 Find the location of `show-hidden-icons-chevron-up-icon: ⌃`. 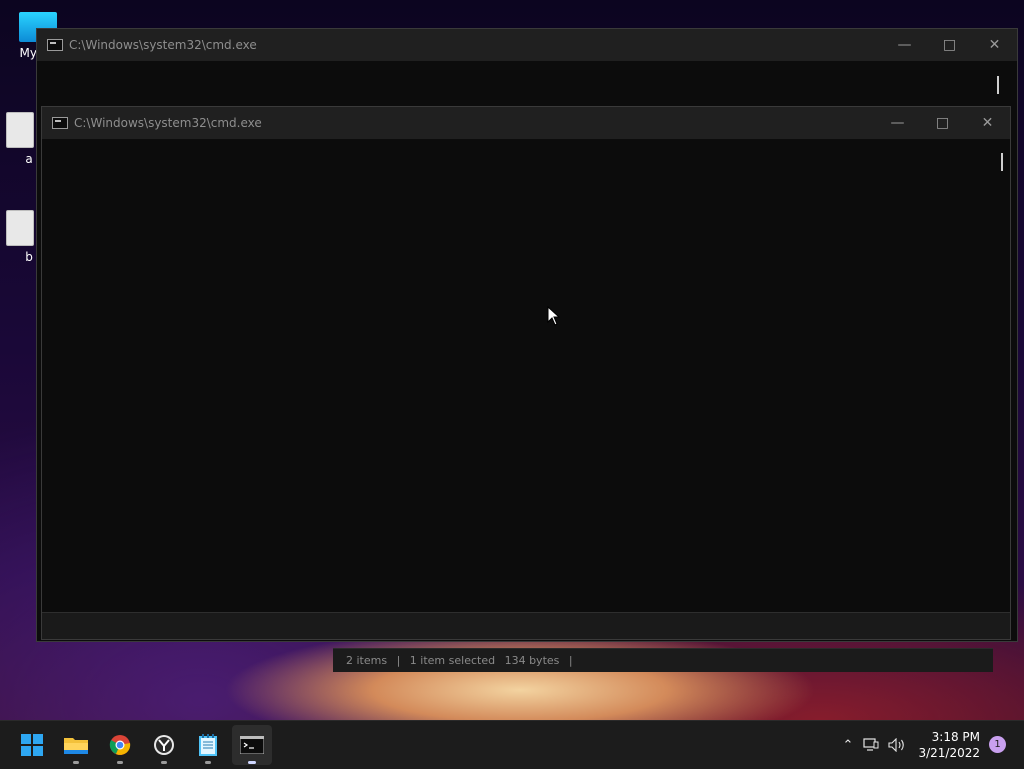

show-hidden-icons-chevron-up-icon: ⌃ is located at coordinates (848, 745).